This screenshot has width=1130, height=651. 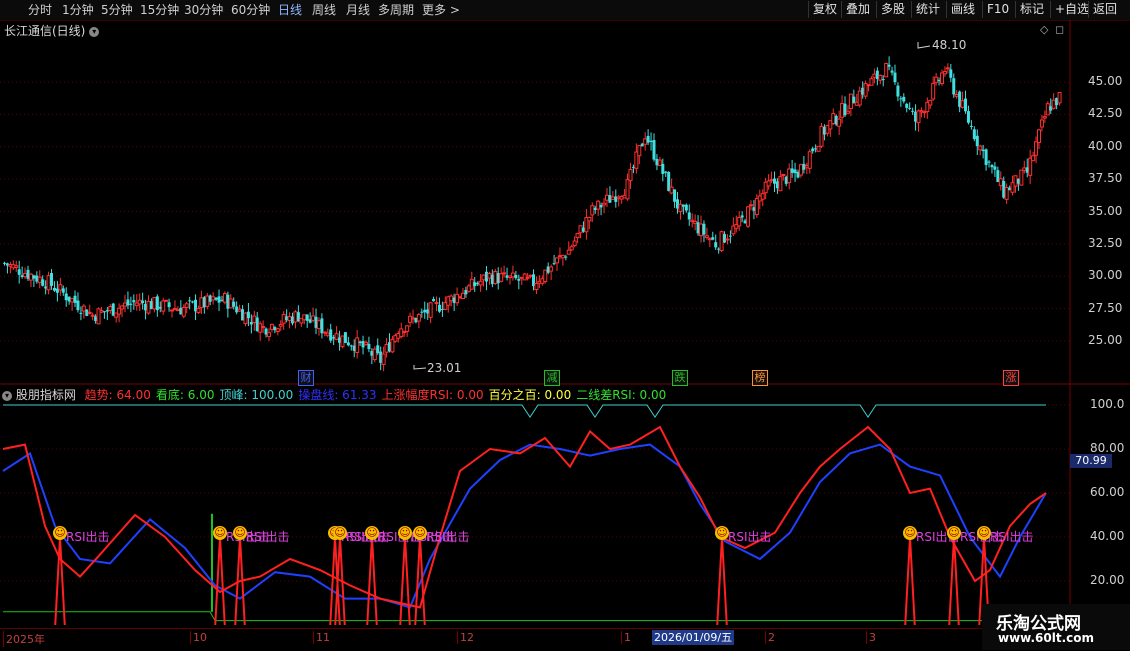 What do you see at coordinates (78, 10) in the screenshot?
I see `period-tab-1min: 1分钟` at bounding box center [78, 10].